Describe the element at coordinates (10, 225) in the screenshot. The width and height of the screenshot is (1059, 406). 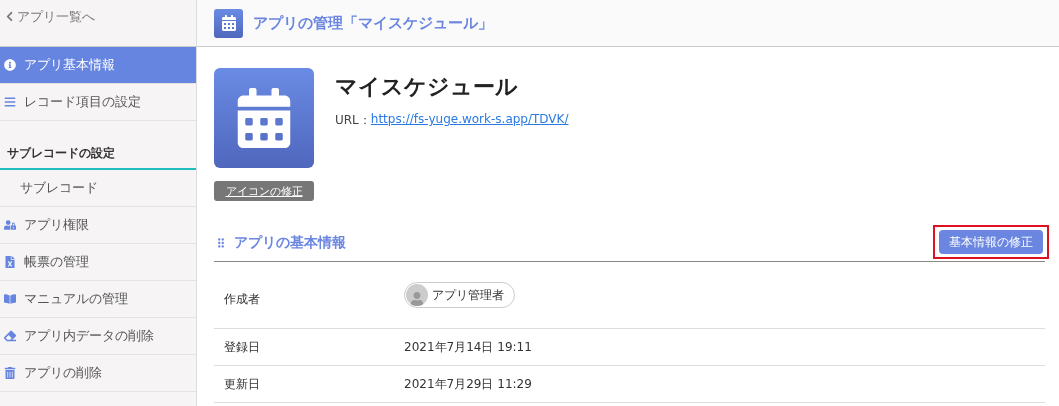
I see `permission-icon` at that location.